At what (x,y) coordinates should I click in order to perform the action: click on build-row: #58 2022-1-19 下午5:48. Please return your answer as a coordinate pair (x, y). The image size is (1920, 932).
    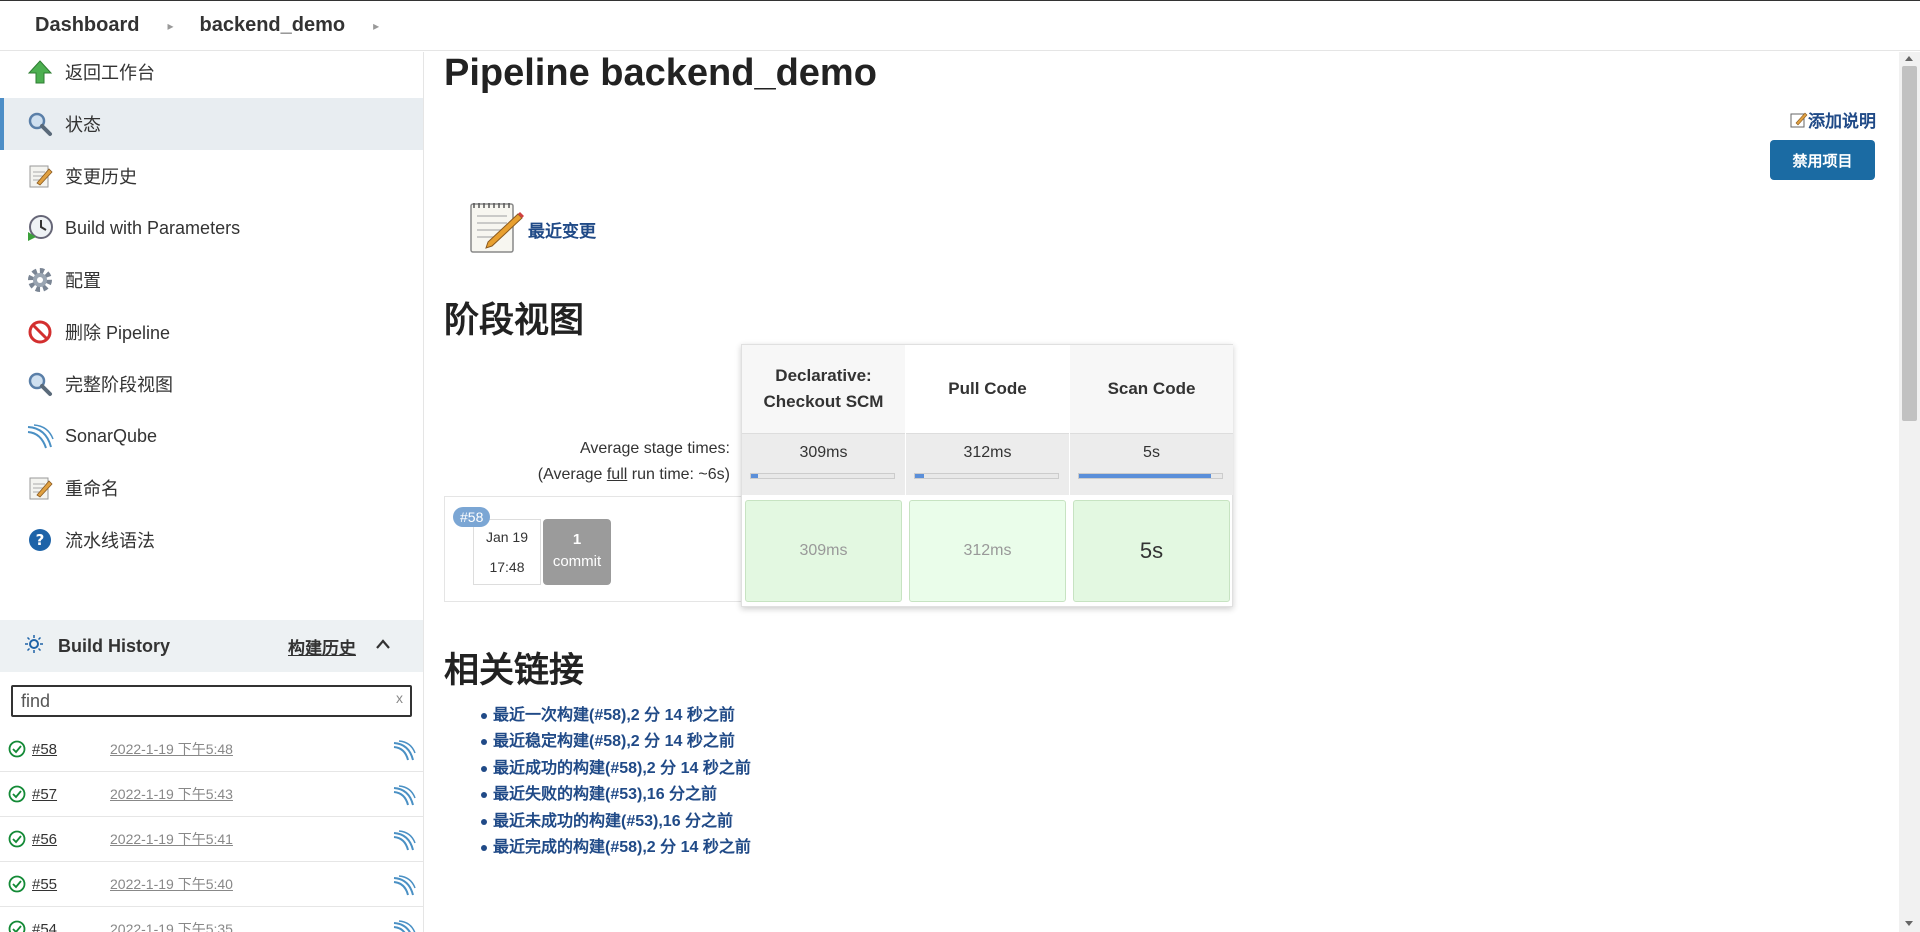
    Looking at the image, I should click on (211, 749).